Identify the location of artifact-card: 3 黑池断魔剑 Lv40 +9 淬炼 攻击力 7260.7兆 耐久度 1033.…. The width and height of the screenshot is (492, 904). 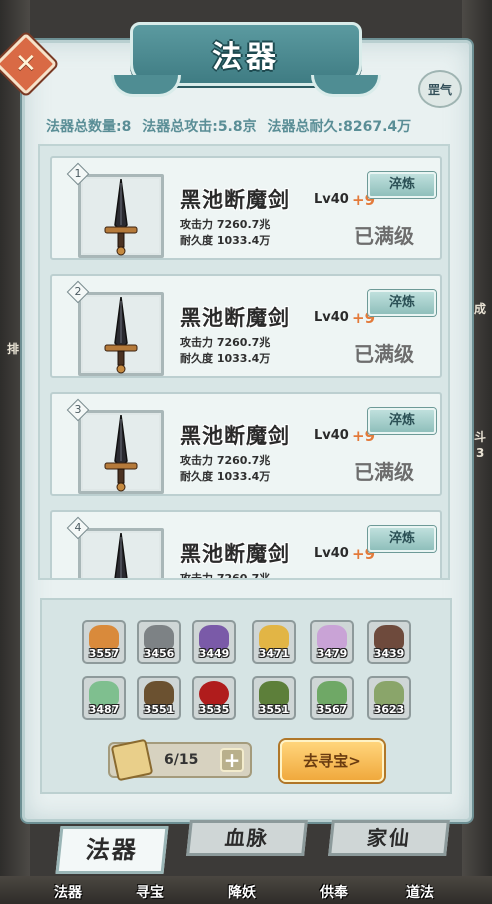
(246, 444).